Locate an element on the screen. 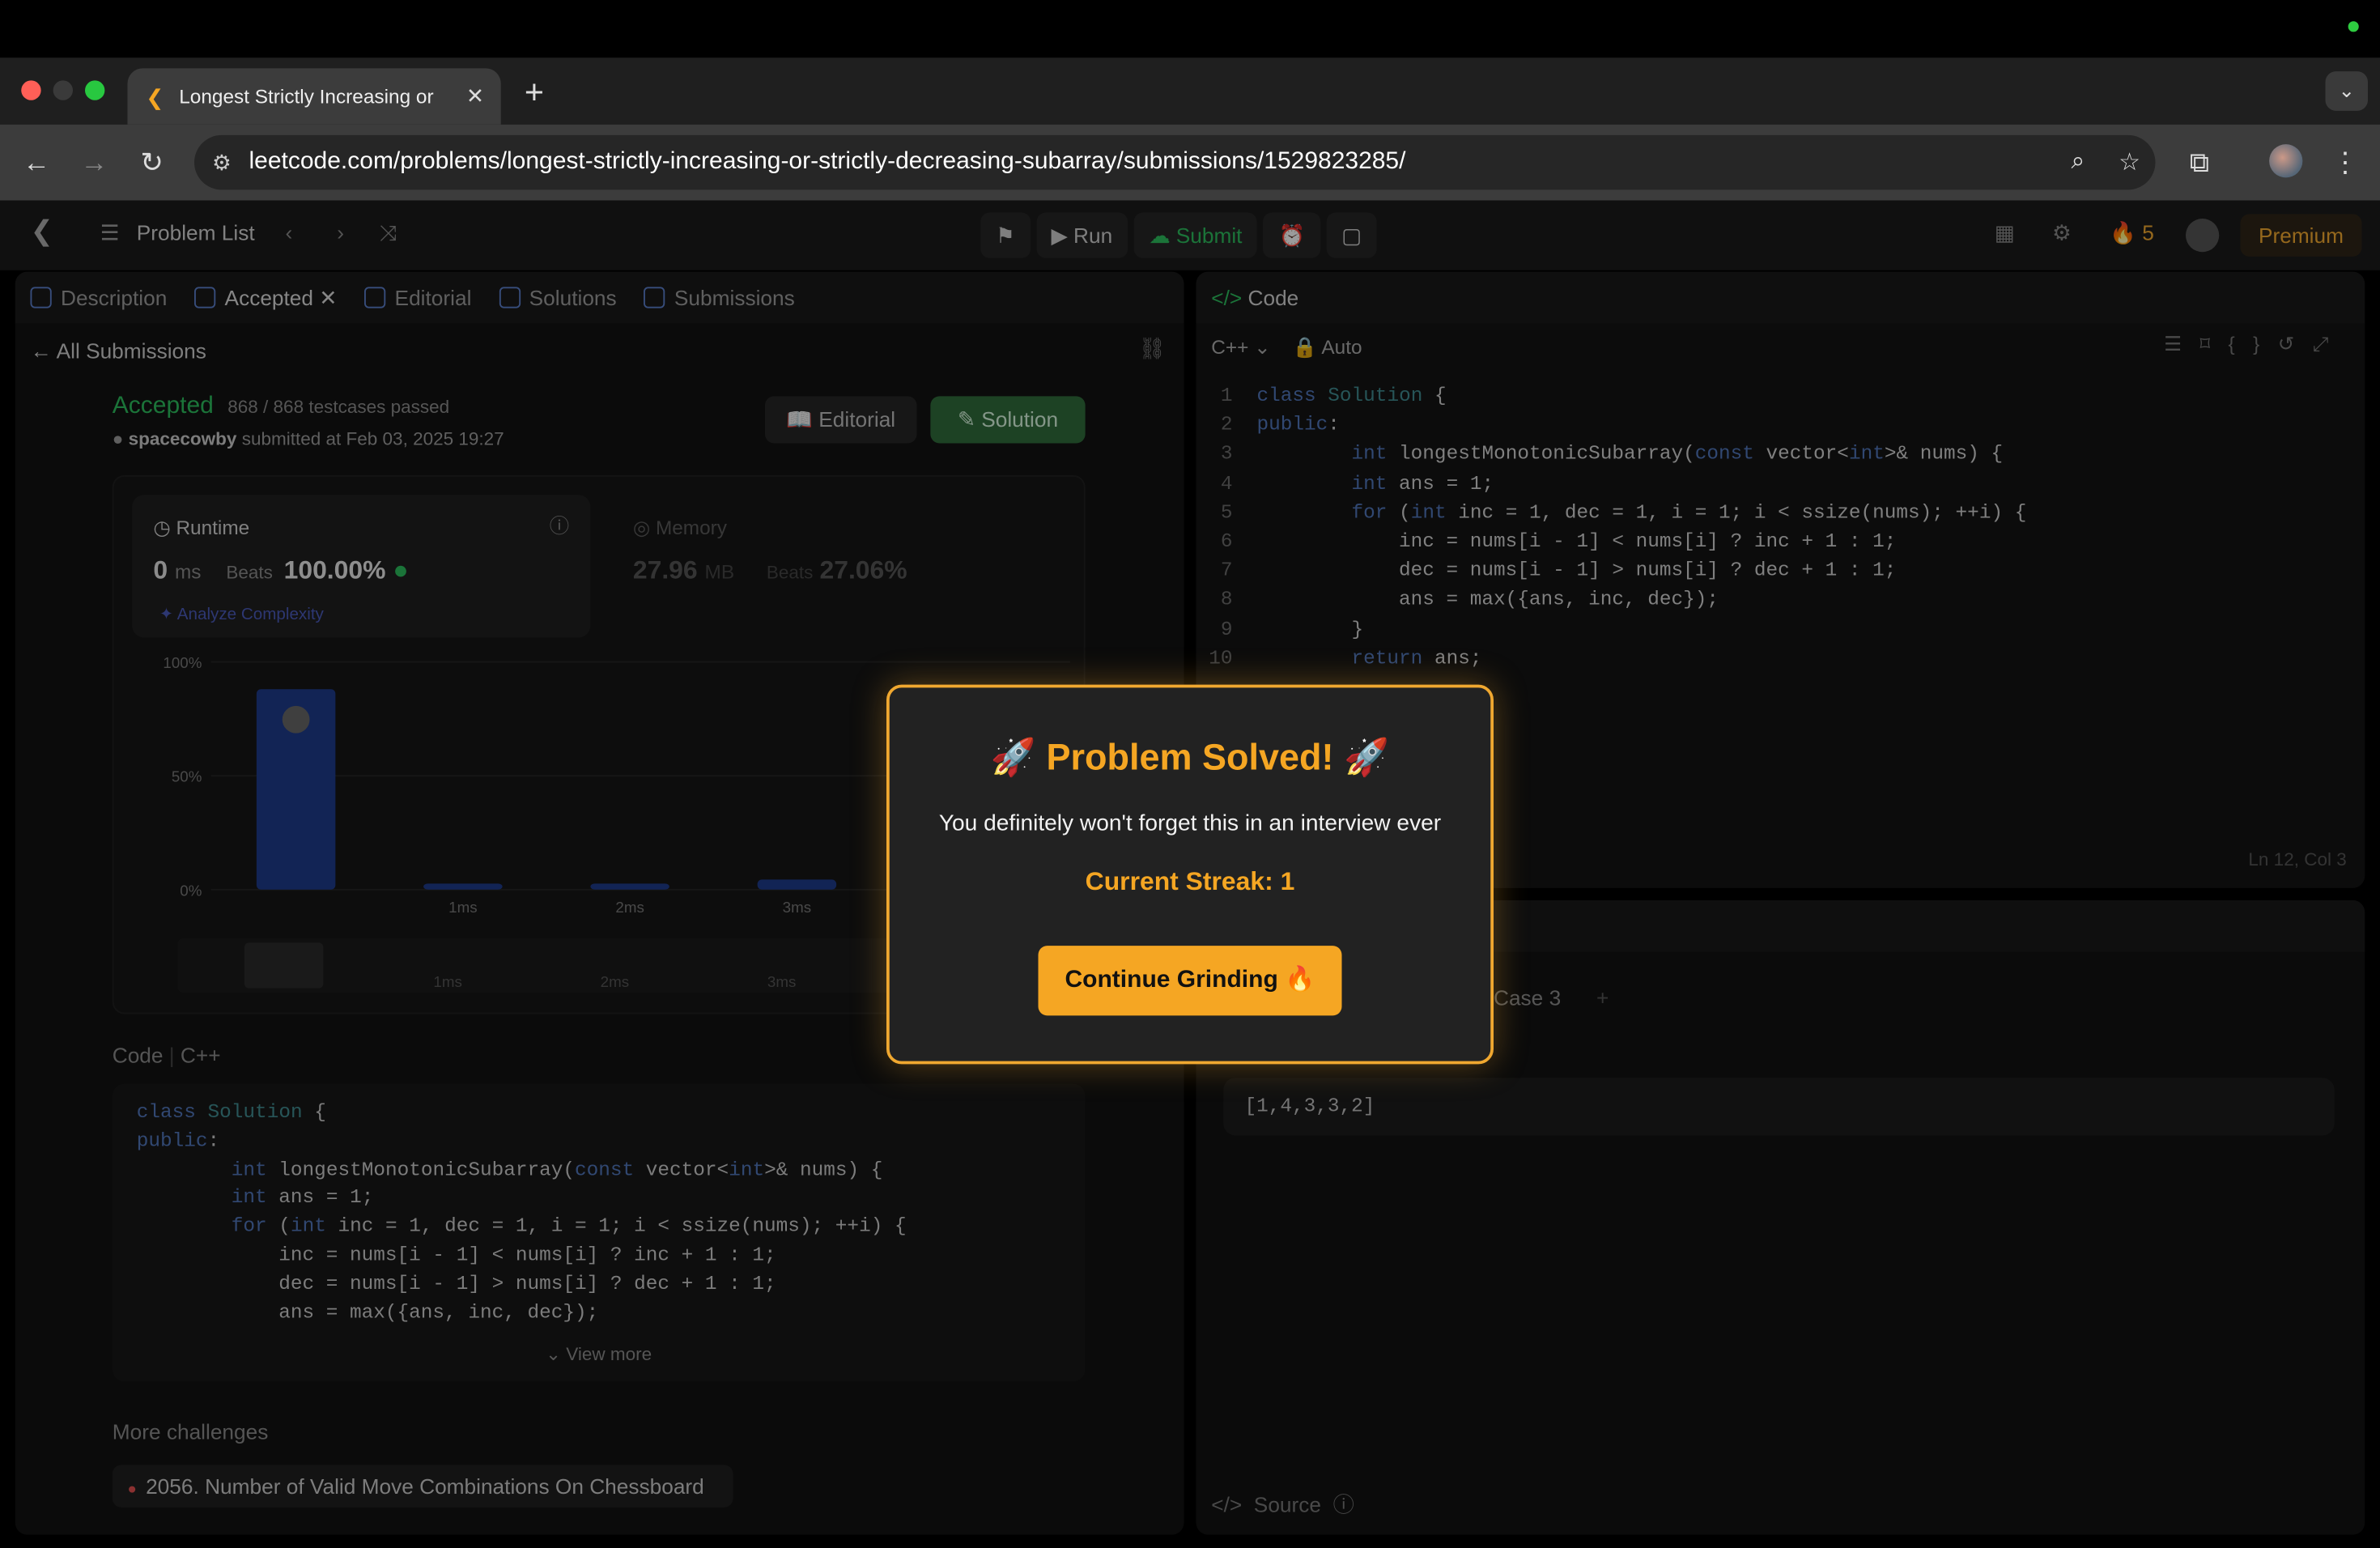 The image size is (2380, 1548). tab-title: Longest Strictly Increasing or is located at coordinates (306, 96).